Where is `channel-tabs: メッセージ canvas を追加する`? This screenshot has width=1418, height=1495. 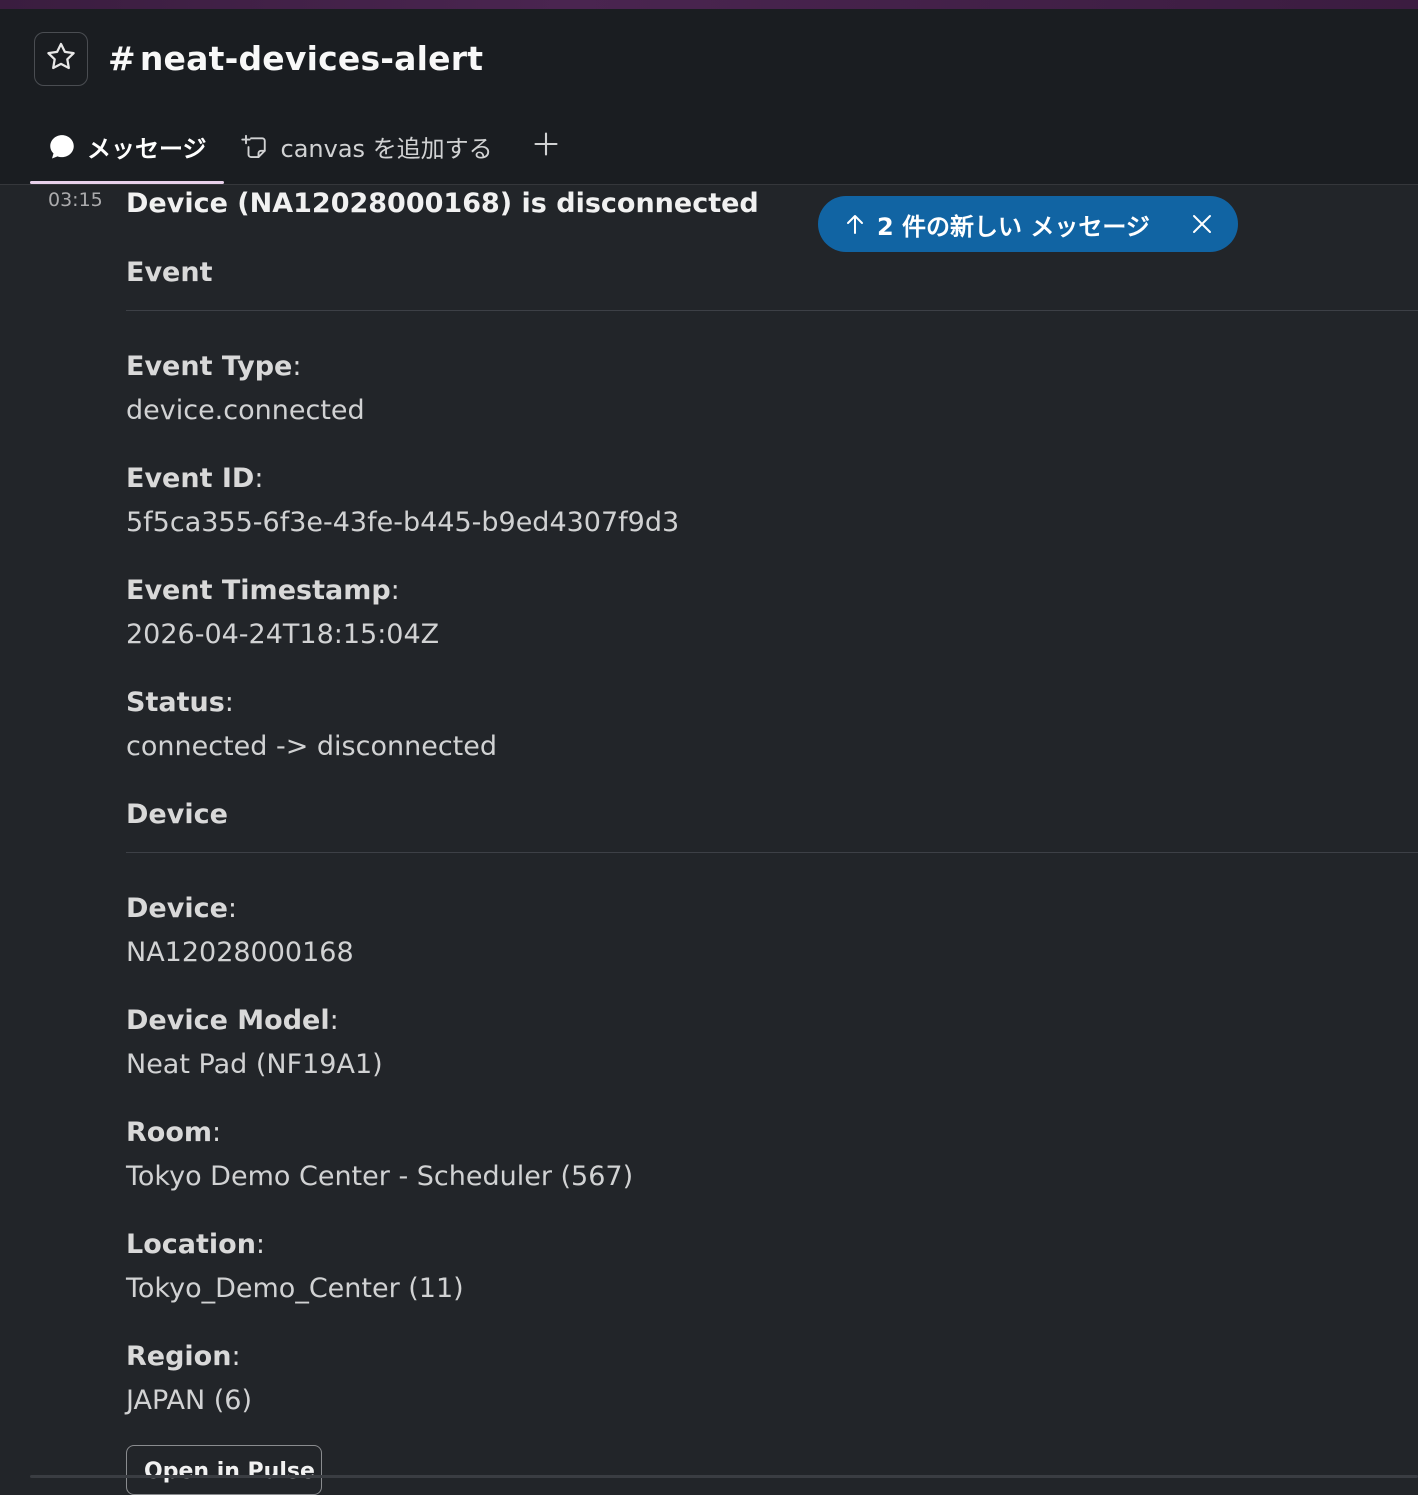 channel-tabs: メッセージ canvas を追加する is located at coordinates (306, 151).